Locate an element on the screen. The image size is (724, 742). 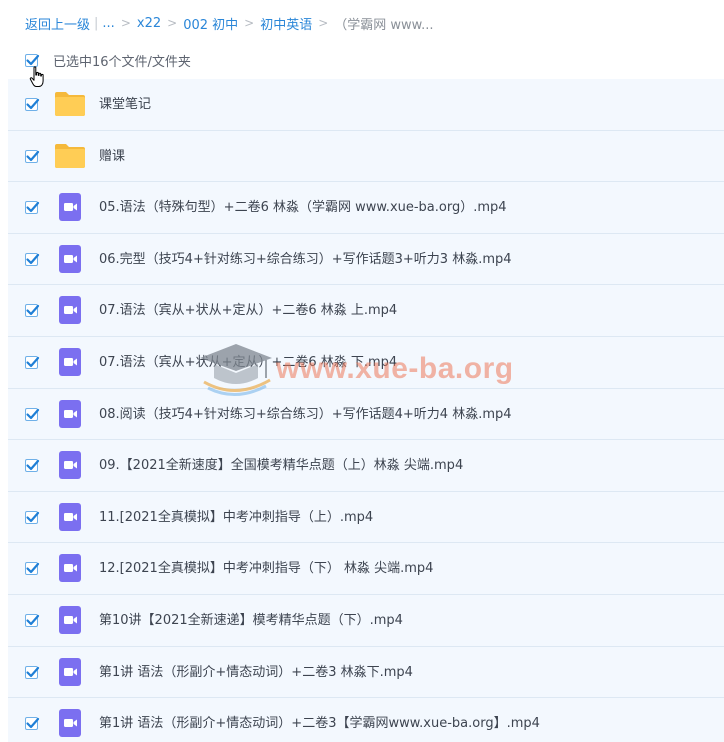
file-row: 12.[2021全真模拟】中考冲刺指导（下） 林淼 尖端.mp4 is located at coordinates (366, 569).